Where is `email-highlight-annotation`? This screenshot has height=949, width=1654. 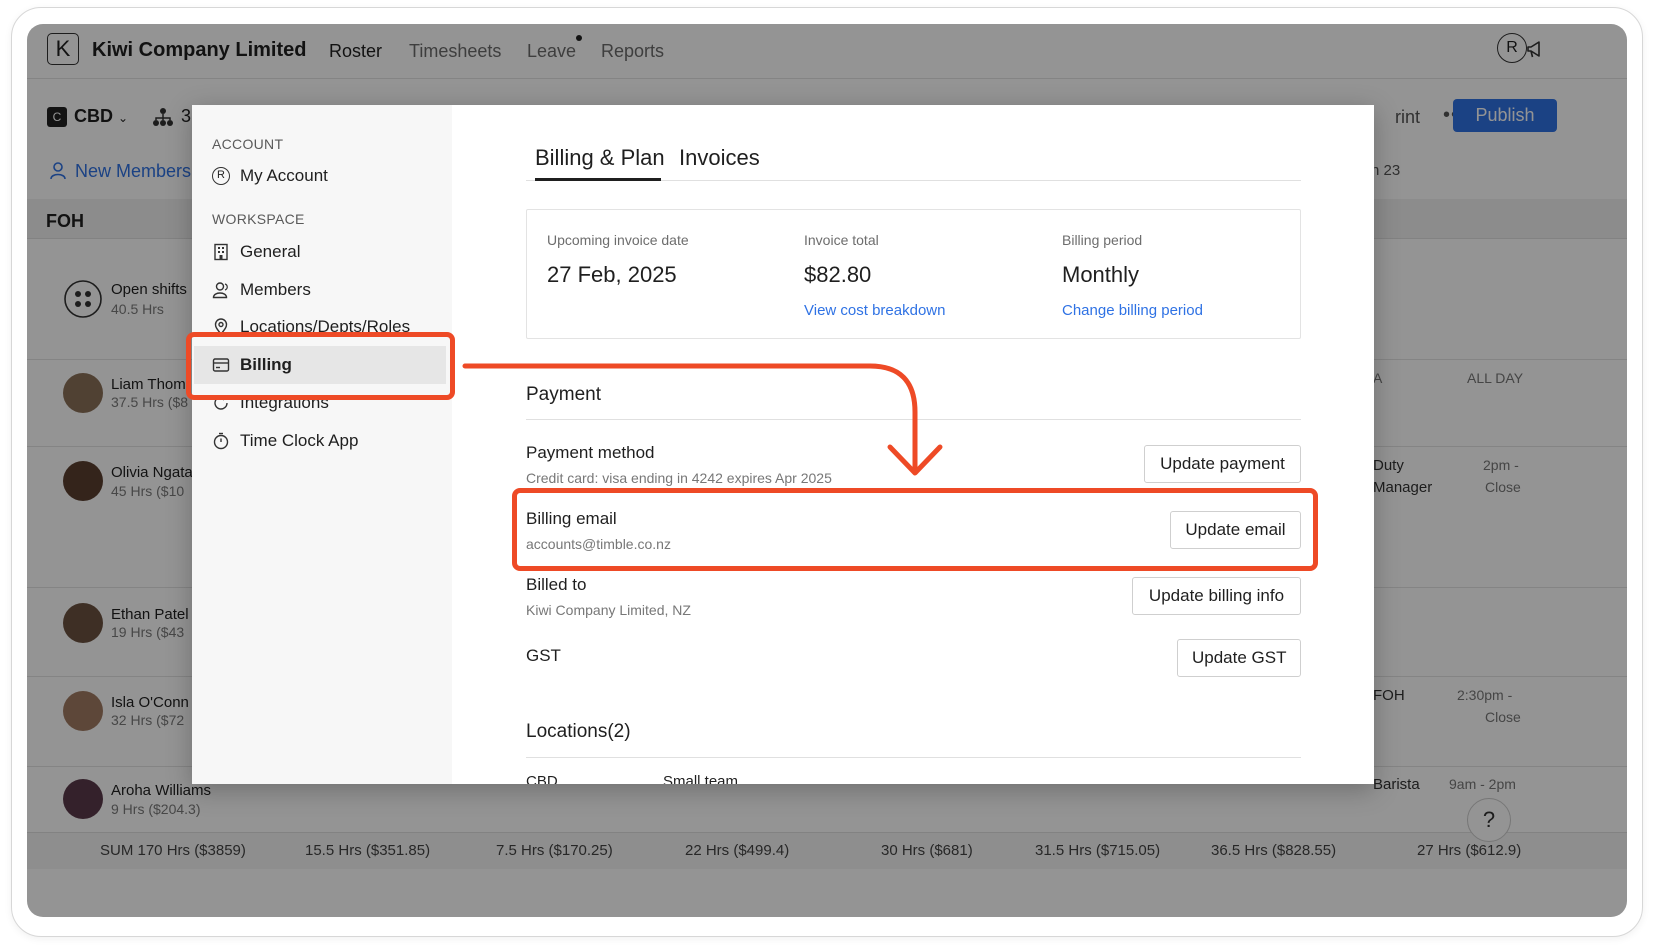
email-highlight-annotation is located at coordinates (915, 529).